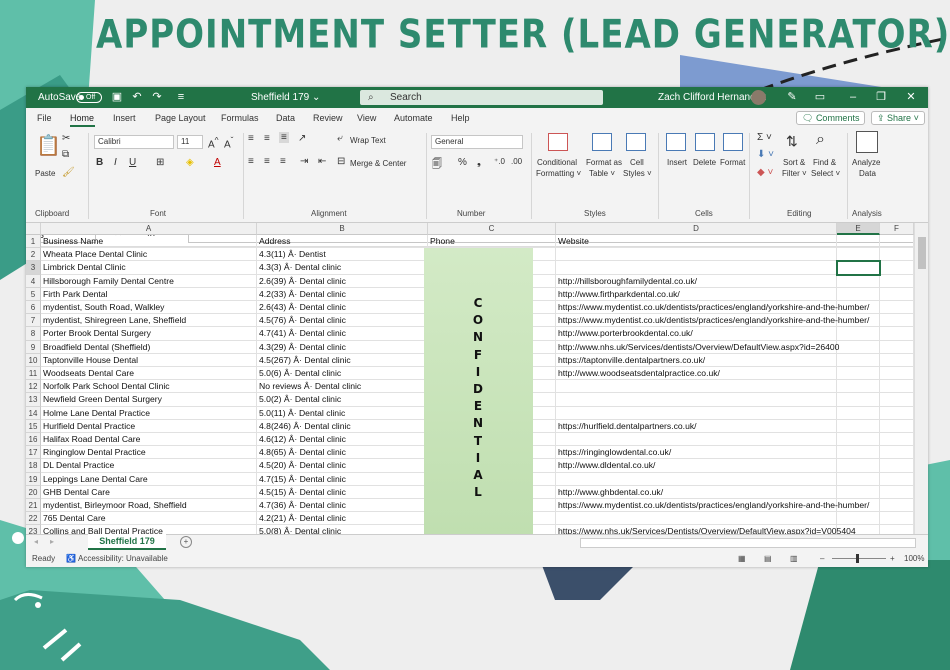  What do you see at coordinates (342, 255) in the screenshot?
I see `cell-b: 4.3(11) Â· Dentist` at bounding box center [342, 255].